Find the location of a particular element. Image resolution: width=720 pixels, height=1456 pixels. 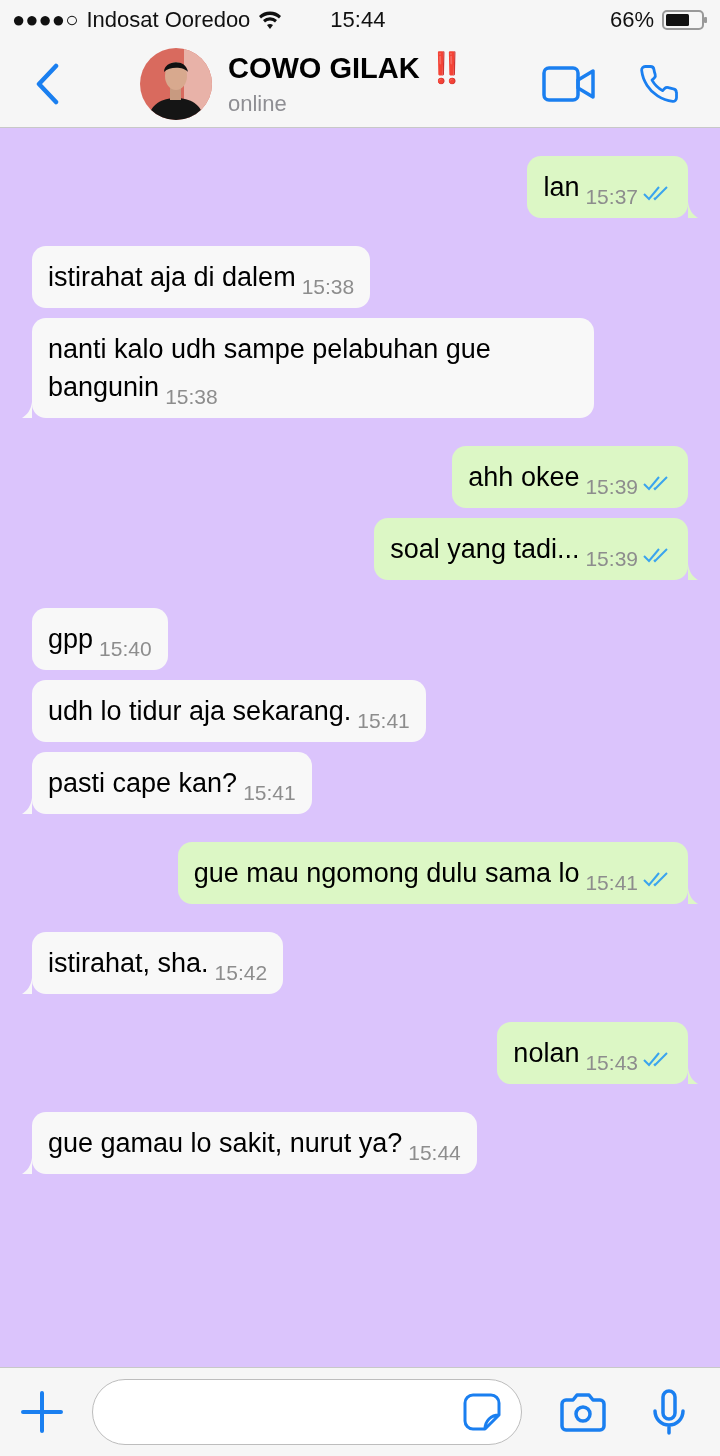

sent-message: gue mau ngomong dulu sama lo $_{15:41}$ is located at coordinates (432, 873).